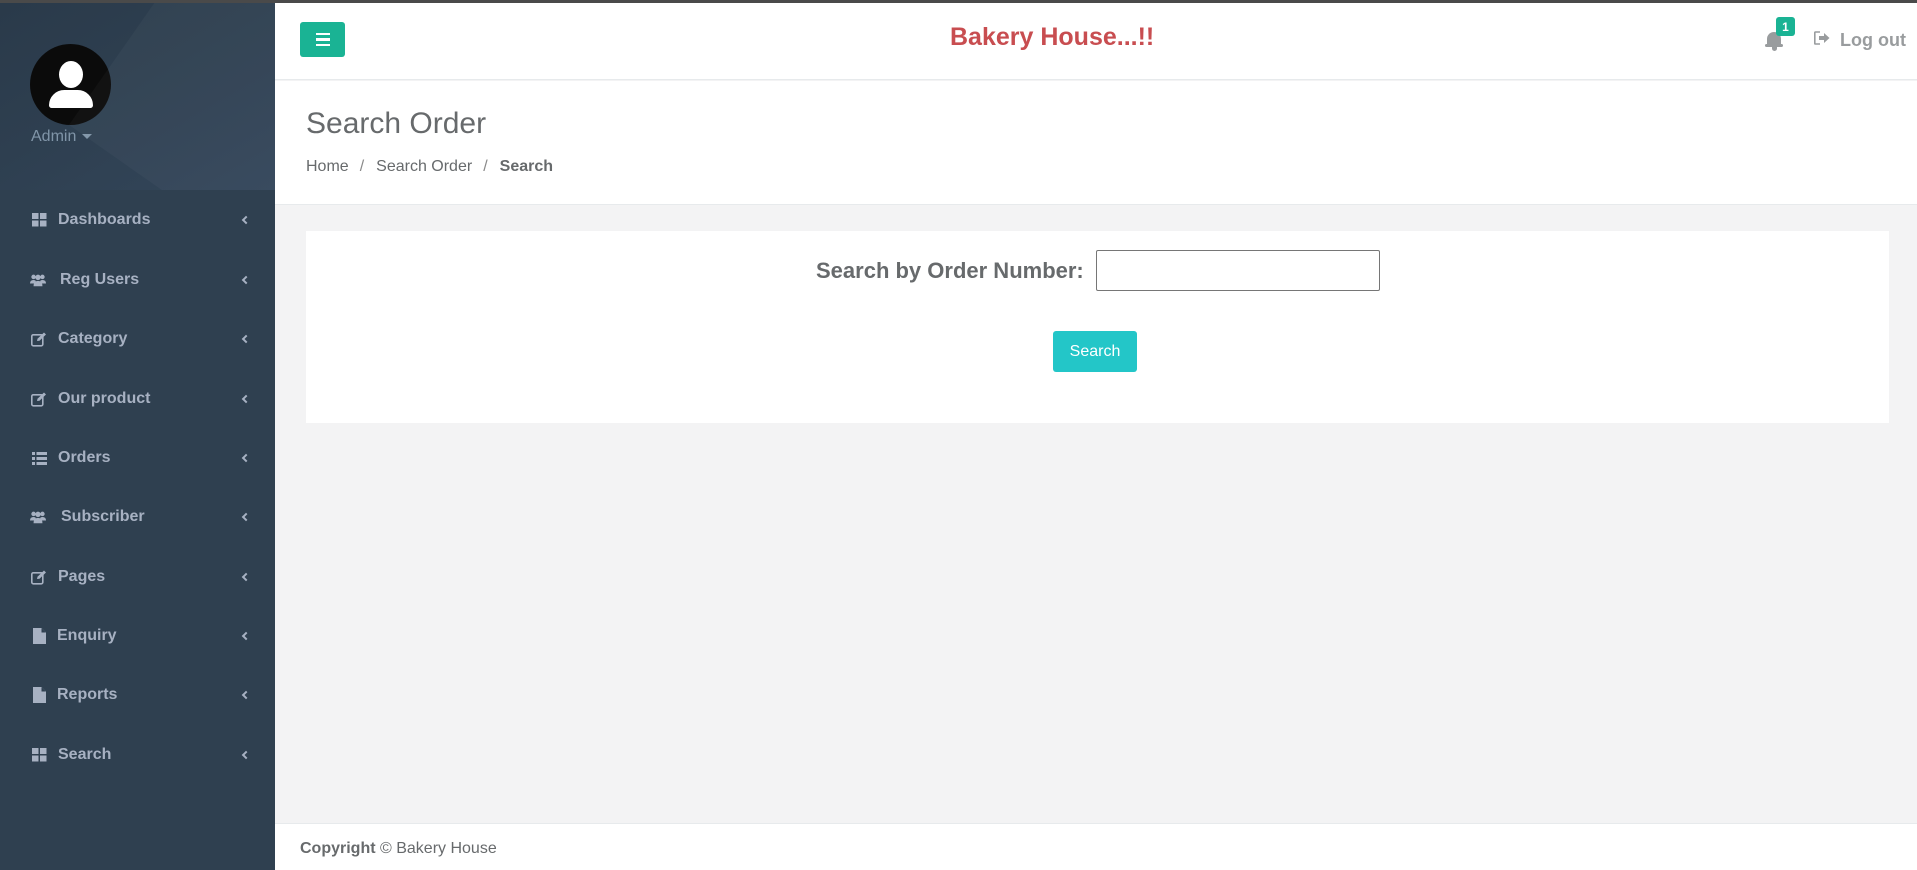 This screenshot has width=1917, height=870. I want to click on sign-out-icon, so click(1822, 40).